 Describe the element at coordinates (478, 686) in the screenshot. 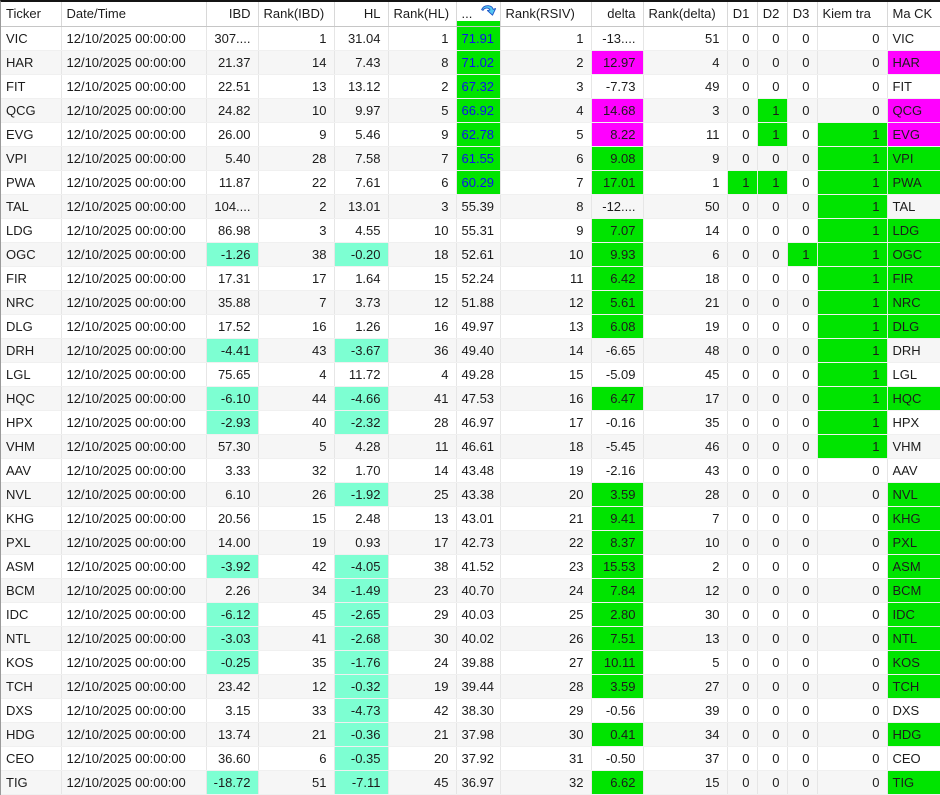

I see `cell-rsiv: 39.44` at that location.